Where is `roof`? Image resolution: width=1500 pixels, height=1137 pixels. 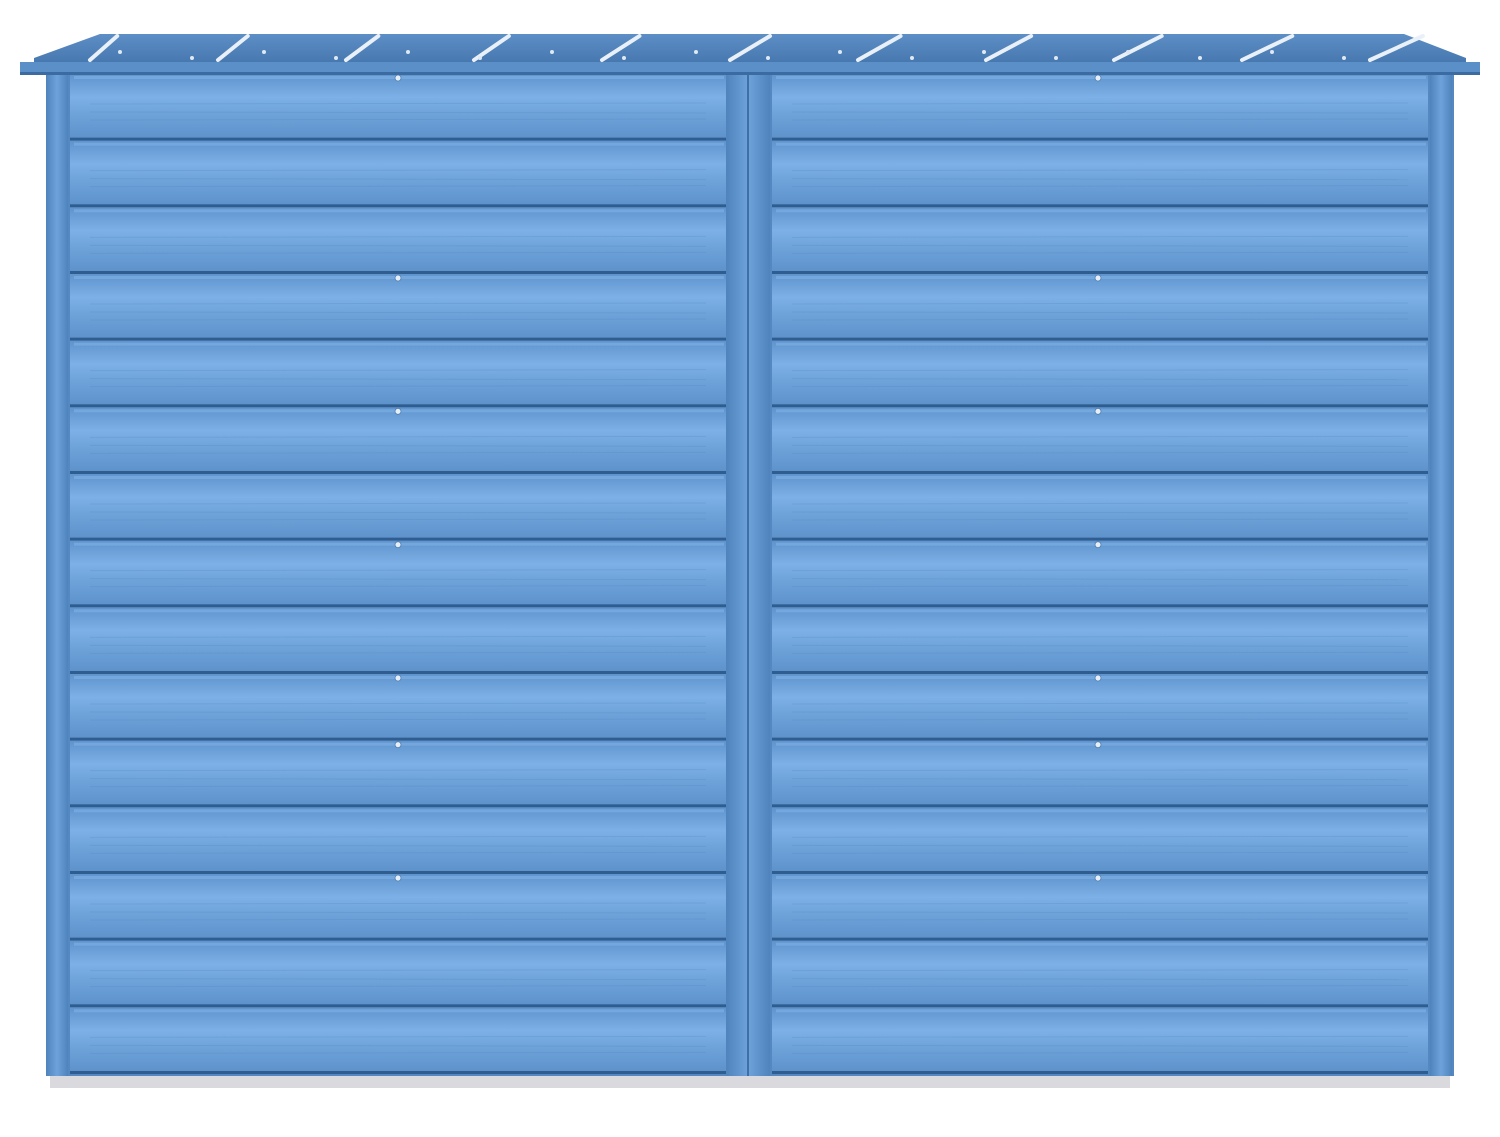 roof is located at coordinates (750, 54).